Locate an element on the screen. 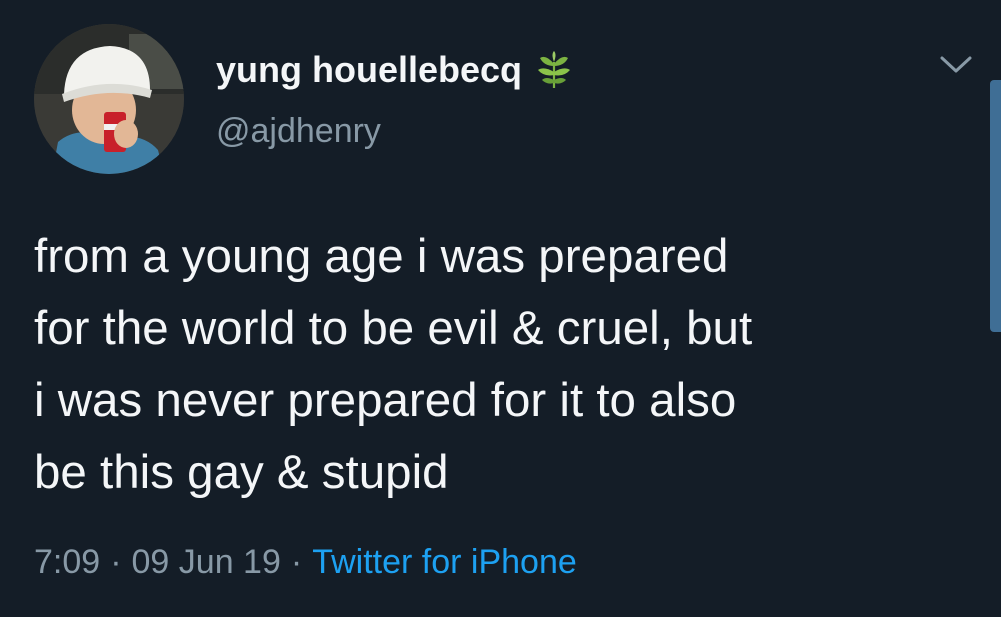  user-handle: @ajdhenry is located at coordinates (298, 131).